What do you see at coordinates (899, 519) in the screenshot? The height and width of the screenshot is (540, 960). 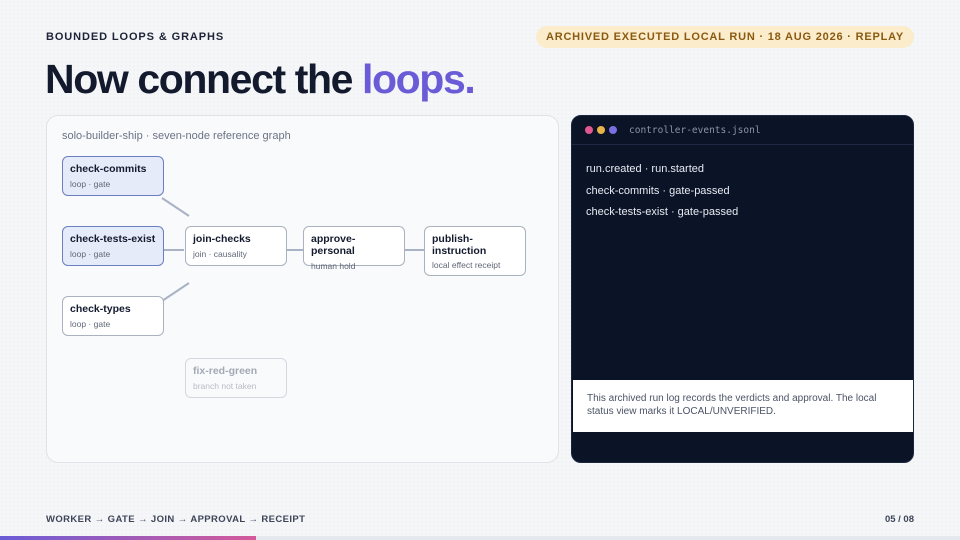 I see `page-number: 05 / 08` at bounding box center [899, 519].